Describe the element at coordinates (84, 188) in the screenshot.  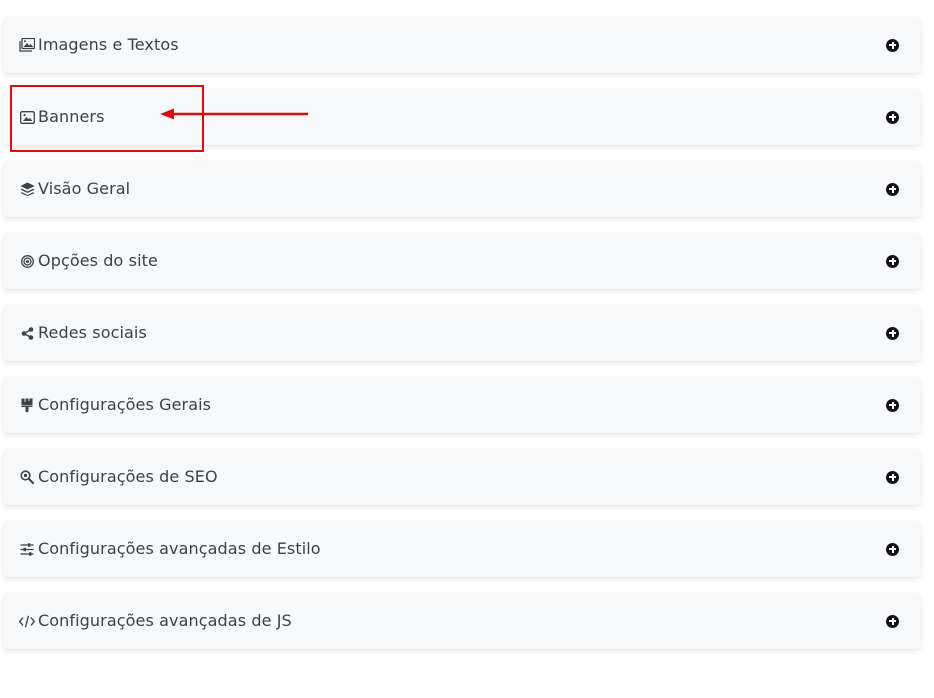
I see `panel-label: Visão Geral` at that location.